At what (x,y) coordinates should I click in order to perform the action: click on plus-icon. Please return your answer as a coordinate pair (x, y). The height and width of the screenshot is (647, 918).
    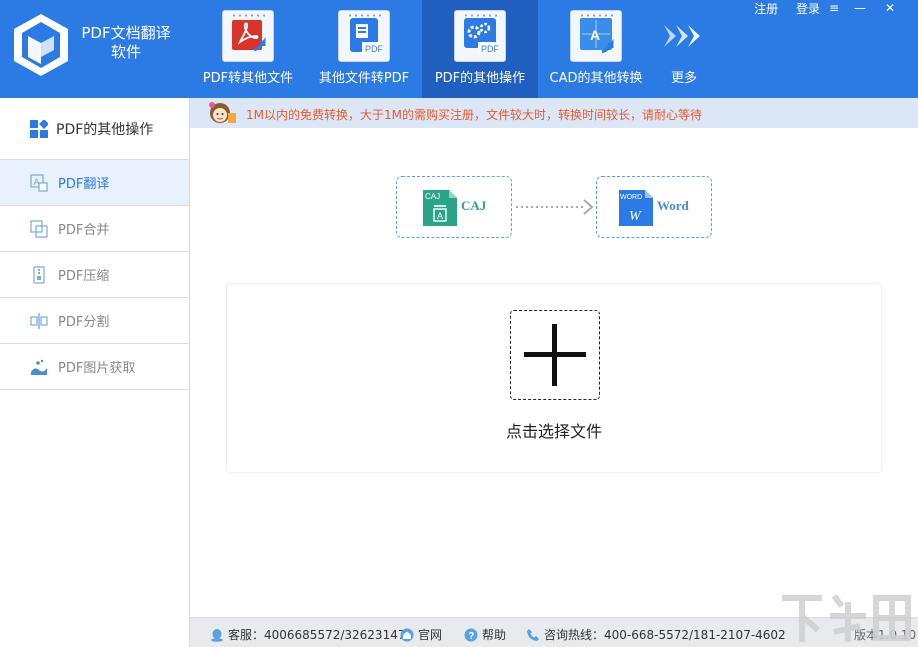
    Looking at the image, I should click on (555, 355).